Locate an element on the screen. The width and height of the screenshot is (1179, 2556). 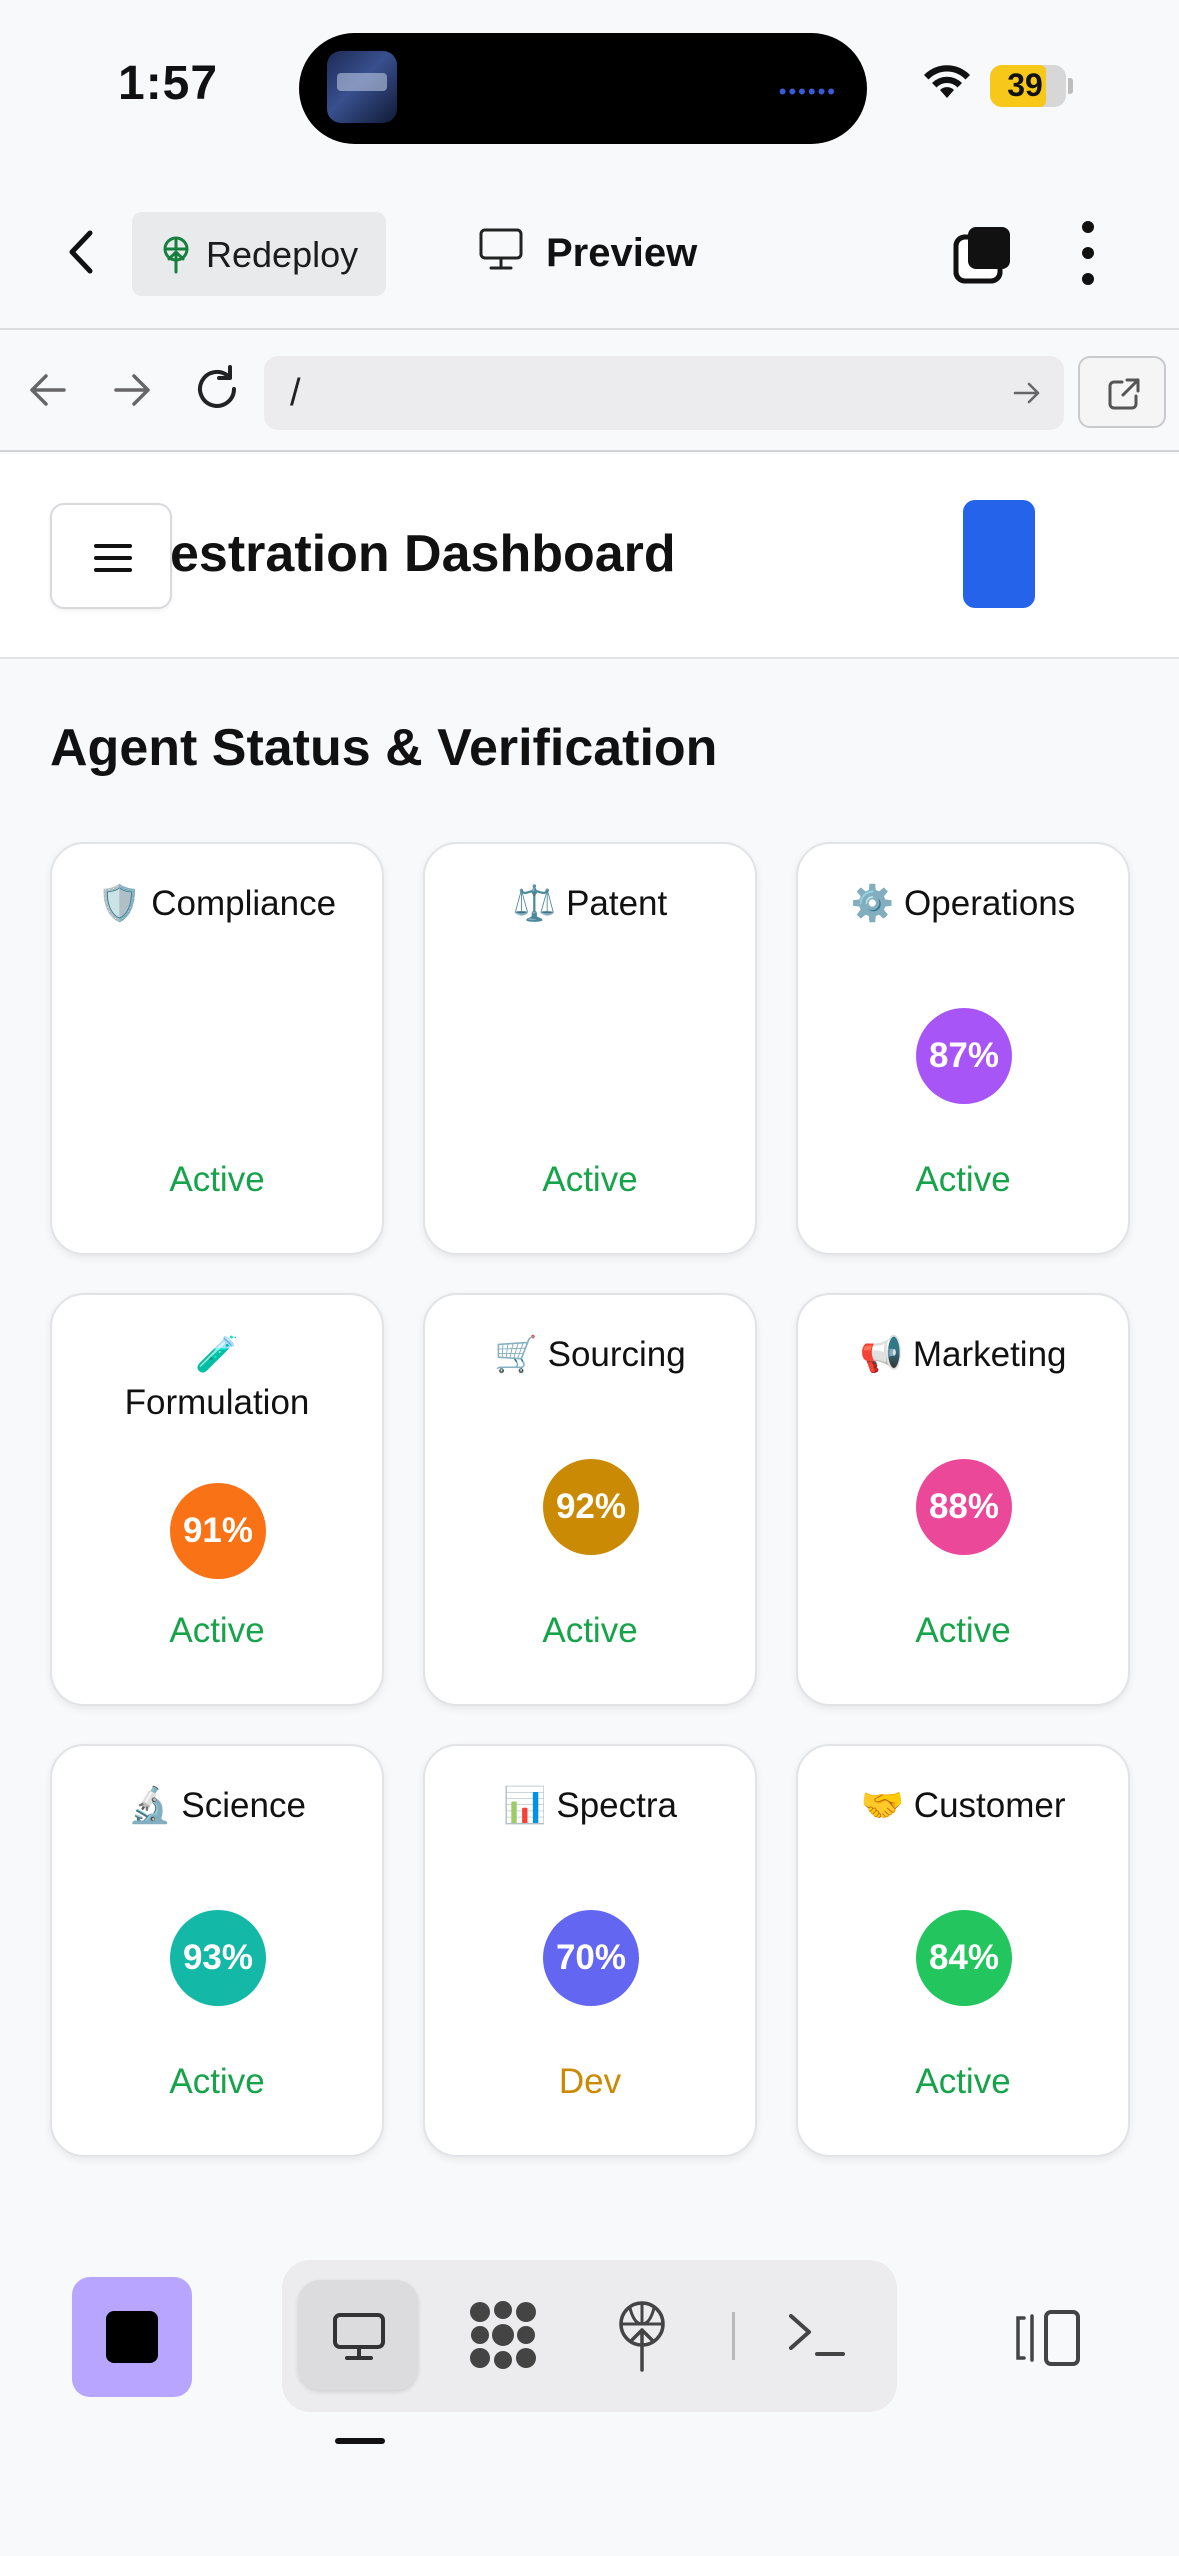
audio-wave-icon: •••••• is located at coordinates (807, 91).